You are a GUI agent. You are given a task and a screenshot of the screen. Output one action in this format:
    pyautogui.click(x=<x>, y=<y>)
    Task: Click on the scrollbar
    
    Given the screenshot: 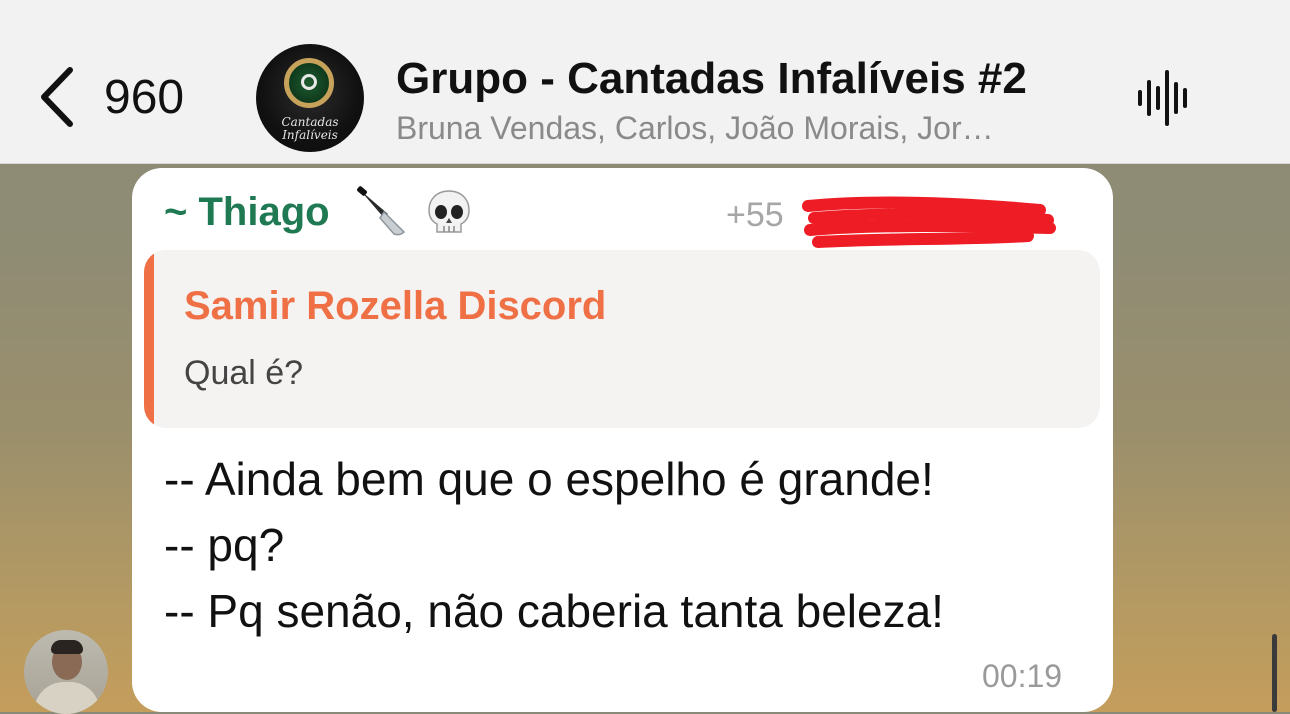 What is the action you would take?
    pyautogui.click(x=1274, y=673)
    